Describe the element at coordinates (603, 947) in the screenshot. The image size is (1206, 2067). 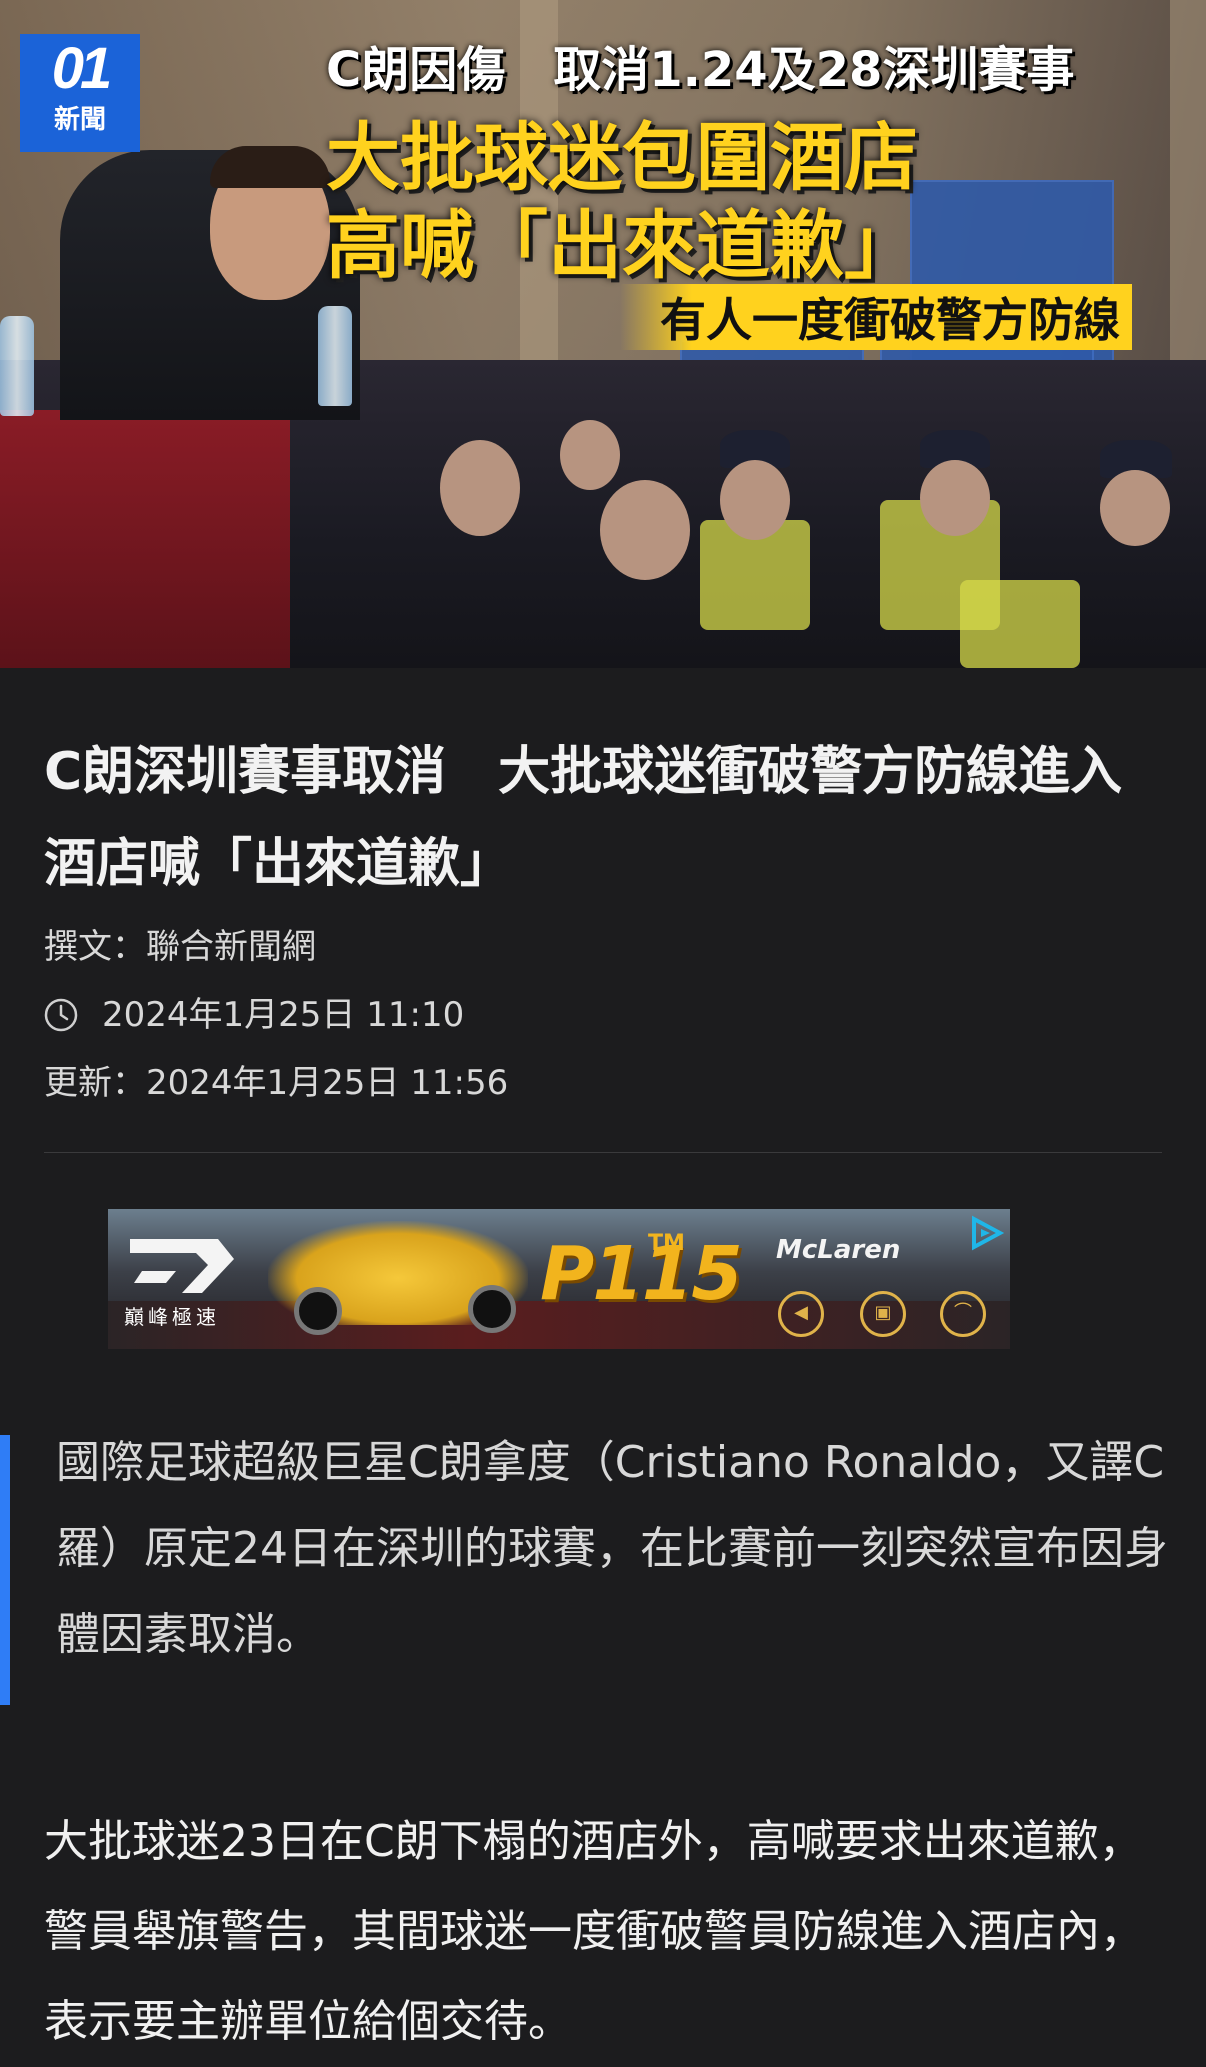
I see `article-author: 撰文：聯合新聞網` at that location.